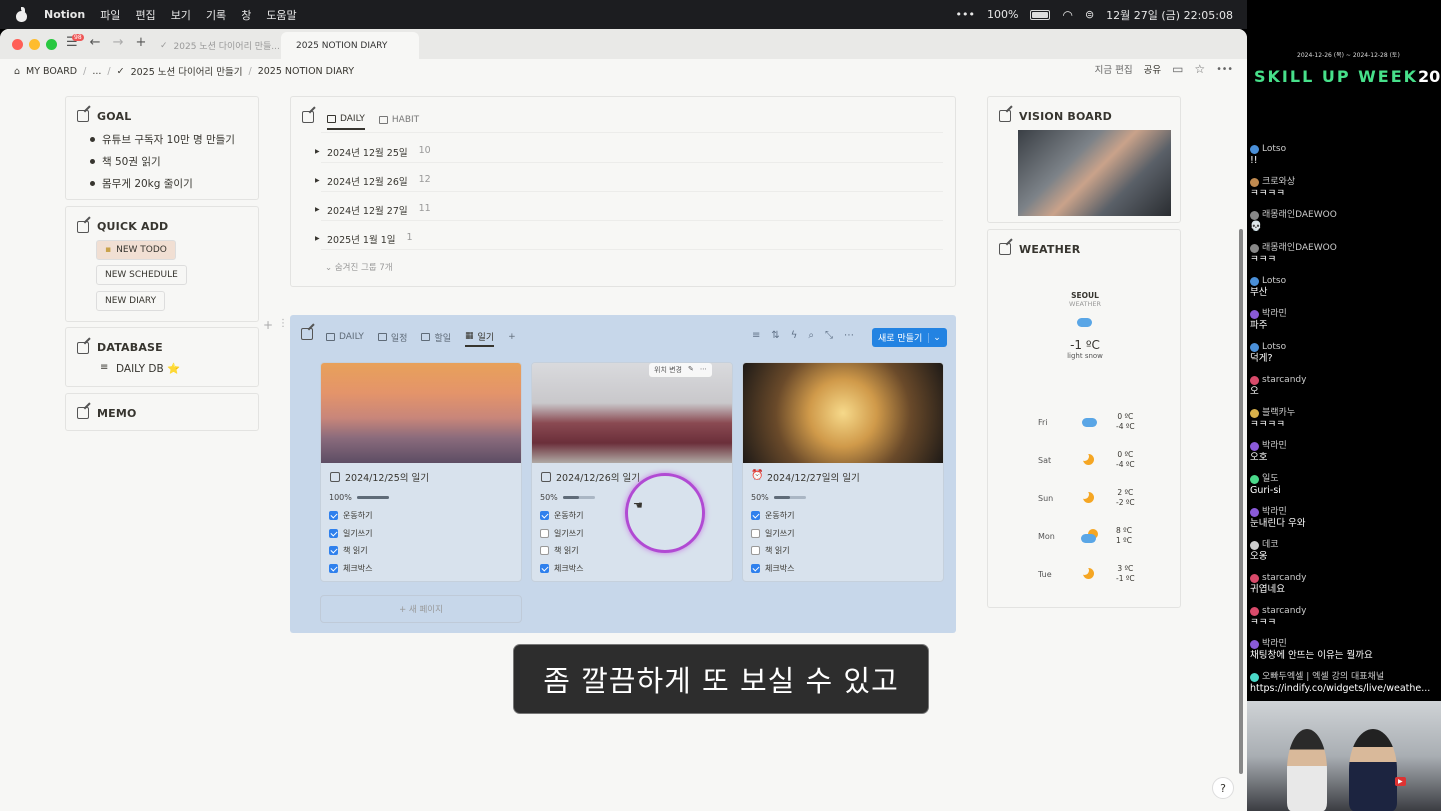 The image size is (1441, 811). What do you see at coordinates (64, 14) in the screenshot?
I see `menu-app-name: Notion` at bounding box center [64, 14].